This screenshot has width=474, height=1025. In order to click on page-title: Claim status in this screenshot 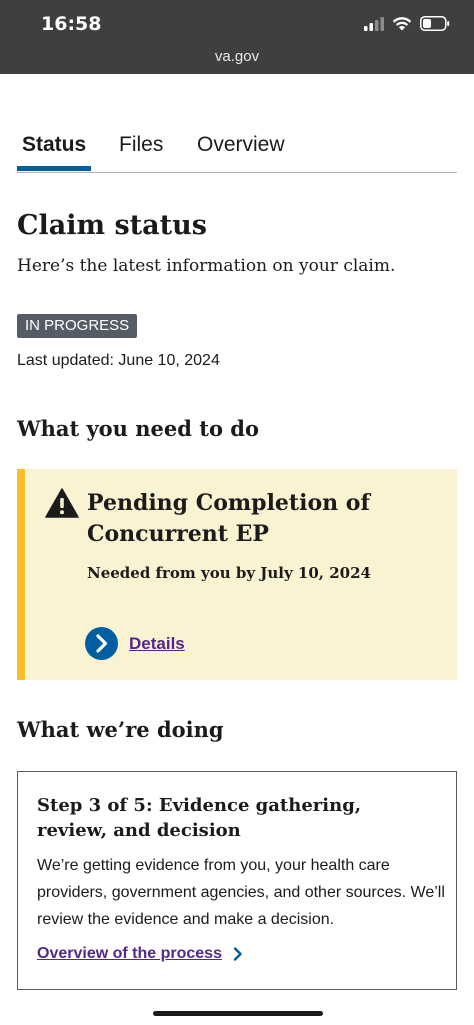, I will do `click(112, 225)`.